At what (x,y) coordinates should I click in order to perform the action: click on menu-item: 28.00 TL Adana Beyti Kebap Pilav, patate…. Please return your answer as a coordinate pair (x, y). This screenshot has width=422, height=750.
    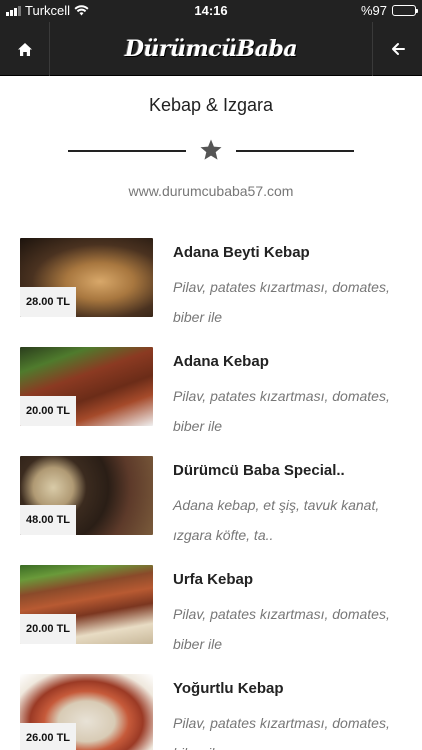
    Looking at the image, I should click on (211, 284).